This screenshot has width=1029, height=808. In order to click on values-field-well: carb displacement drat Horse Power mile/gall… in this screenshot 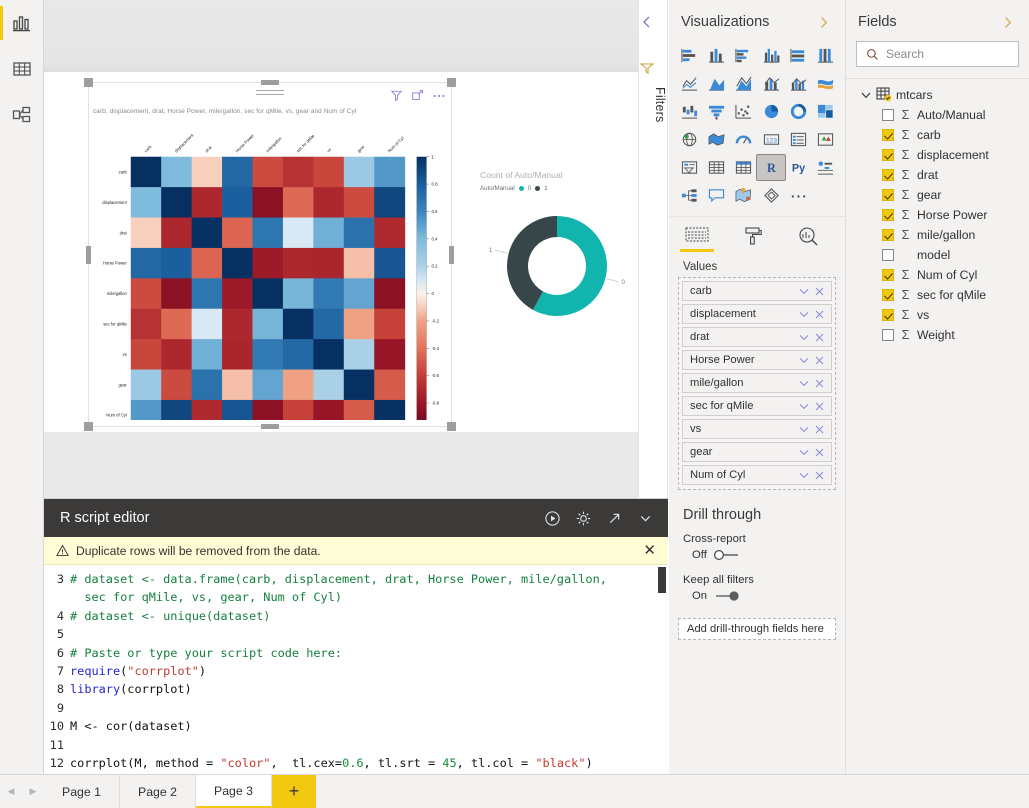, I will do `click(757, 383)`.